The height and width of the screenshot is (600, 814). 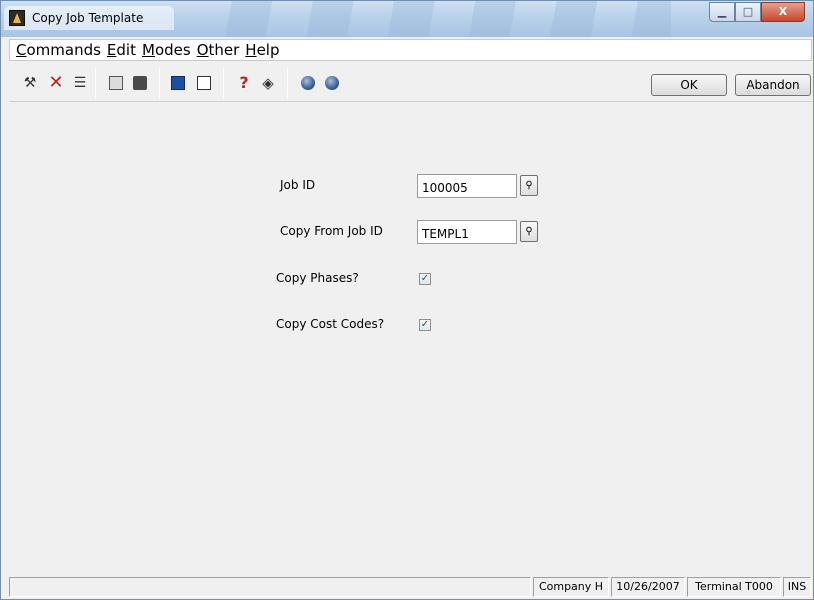 I want to click on window-title: Copy Job Template, so click(x=88, y=18).